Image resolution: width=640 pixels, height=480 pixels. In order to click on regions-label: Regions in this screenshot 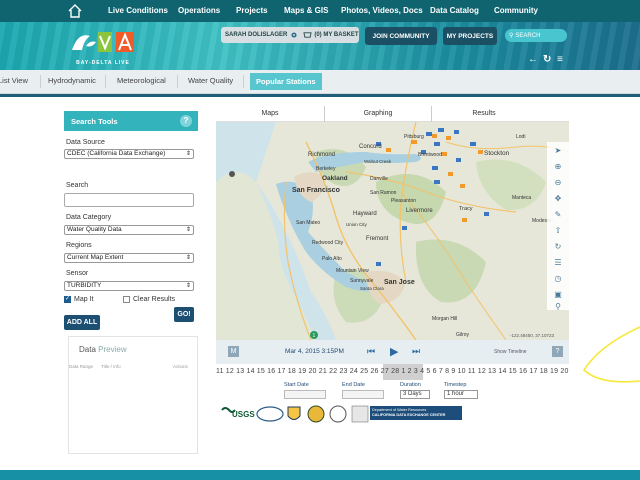, I will do `click(79, 245)`.